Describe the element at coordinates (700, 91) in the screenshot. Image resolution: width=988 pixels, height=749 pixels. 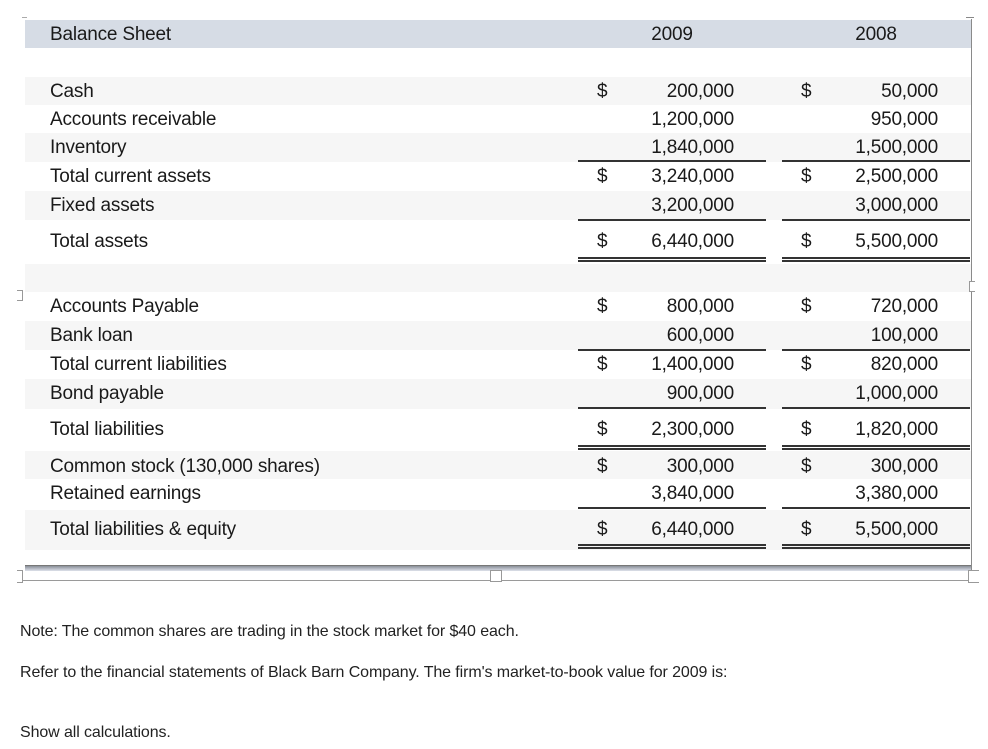
I see `value-2009: 200,000` at that location.